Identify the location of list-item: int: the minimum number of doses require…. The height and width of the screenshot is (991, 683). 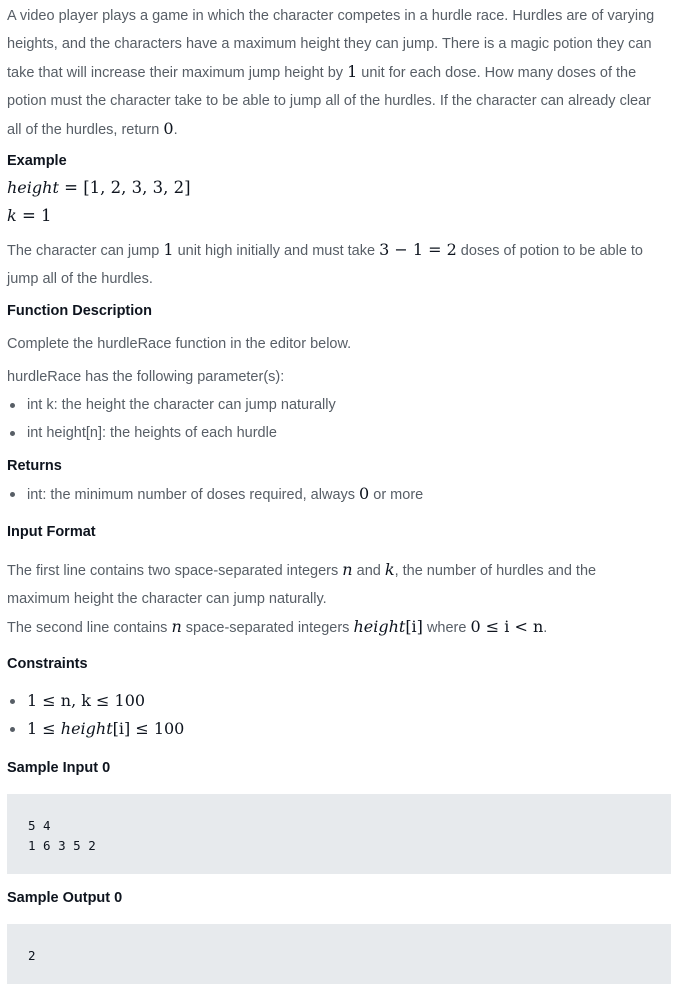
(215, 494).